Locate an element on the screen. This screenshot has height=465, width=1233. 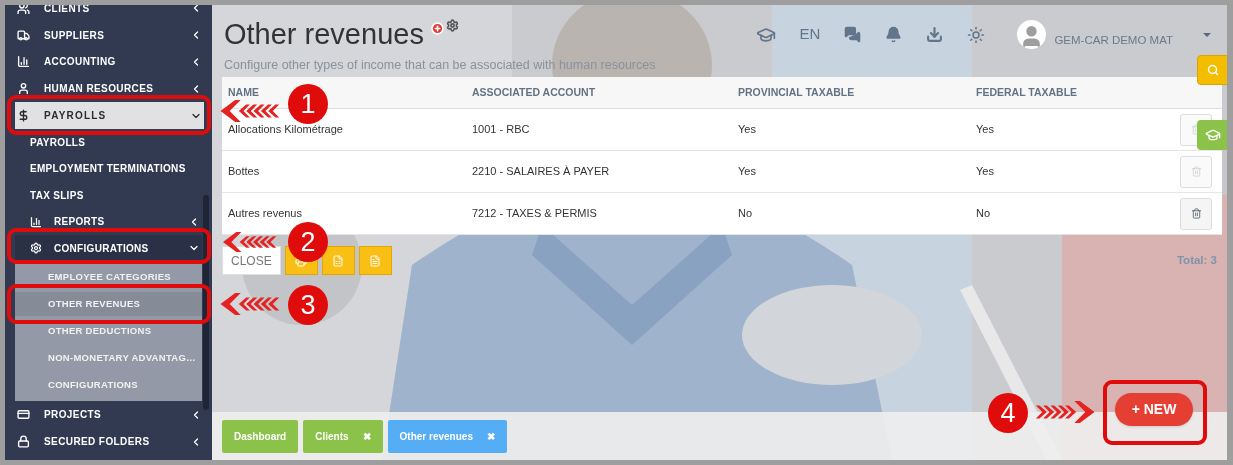
menu-label: CONFIGURATIONS is located at coordinates (101, 248).